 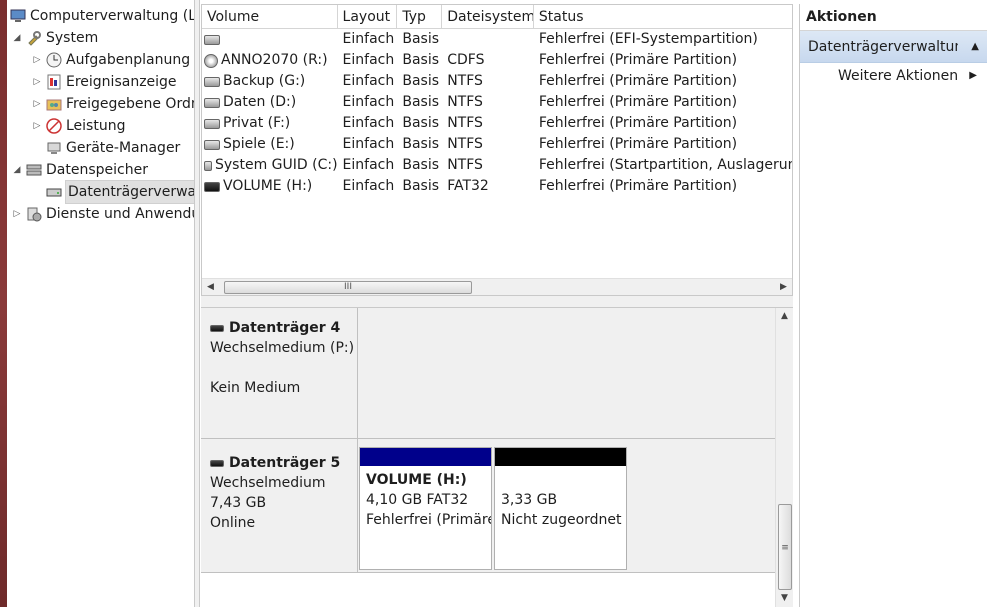 What do you see at coordinates (238, 503) in the screenshot?
I see `disk-5-size: 7,43 GB` at bounding box center [238, 503].